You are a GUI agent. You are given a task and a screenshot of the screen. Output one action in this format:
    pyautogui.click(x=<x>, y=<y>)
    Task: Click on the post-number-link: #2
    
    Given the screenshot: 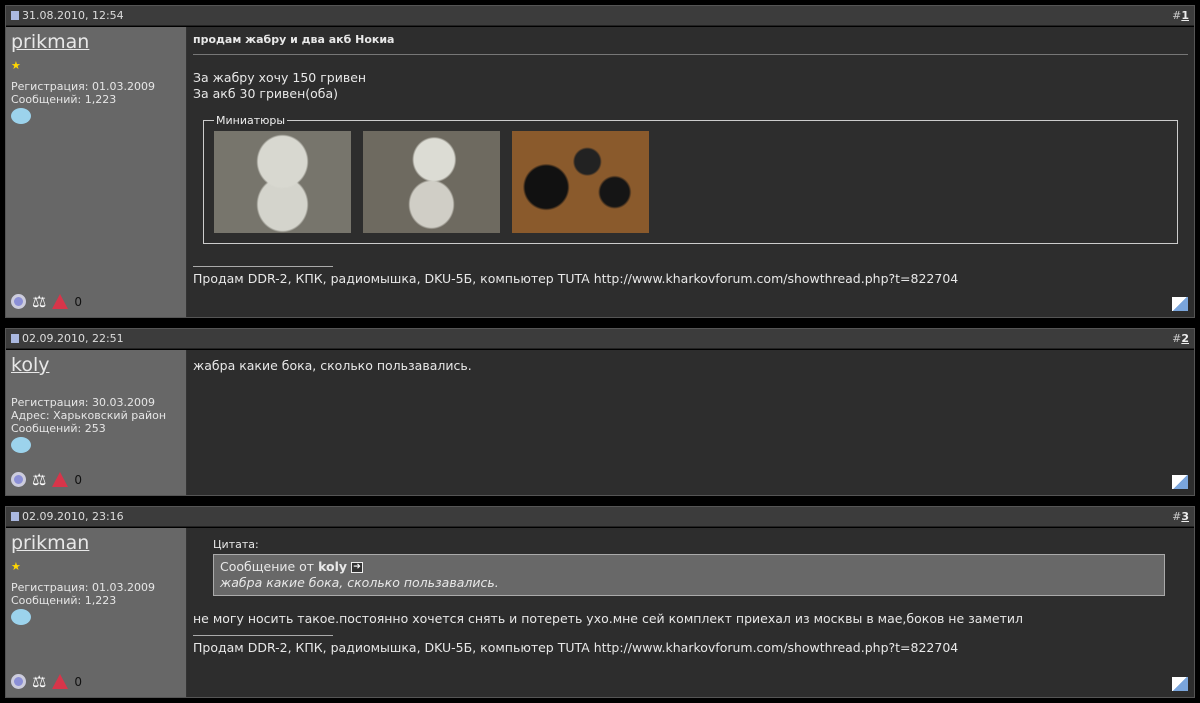 What is the action you would take?
    pyautogui.click(x=1180, y=338)
    